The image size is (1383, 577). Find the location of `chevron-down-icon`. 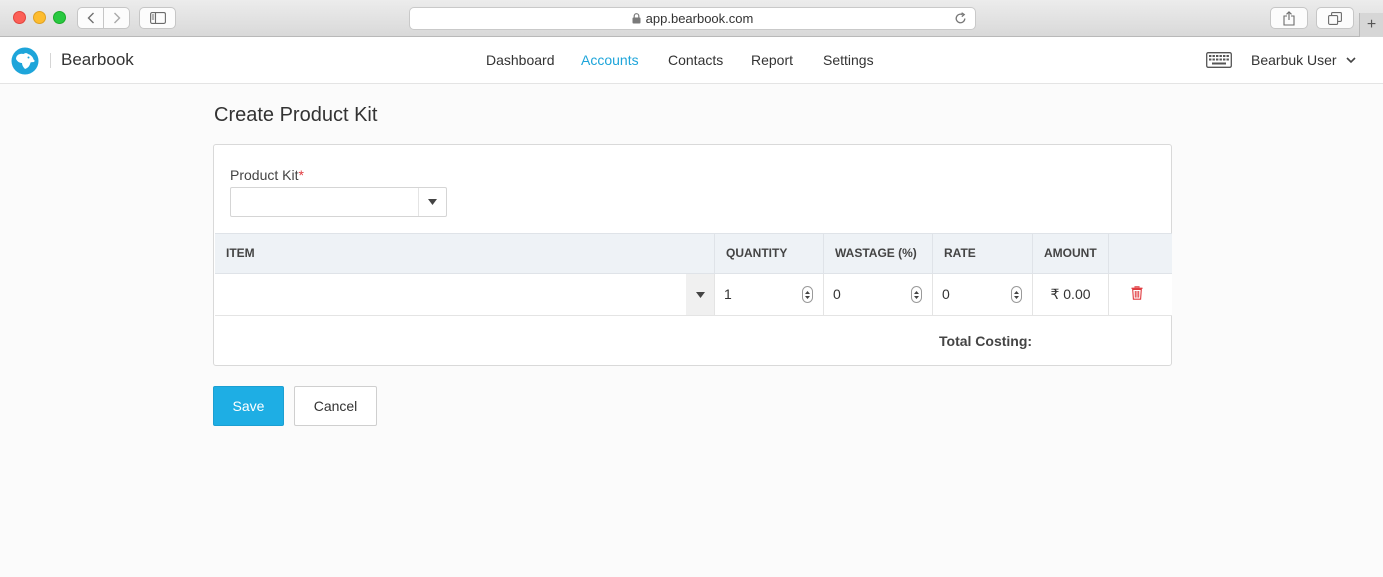

chevron-down-icon is located at coordinates (1351, 59).